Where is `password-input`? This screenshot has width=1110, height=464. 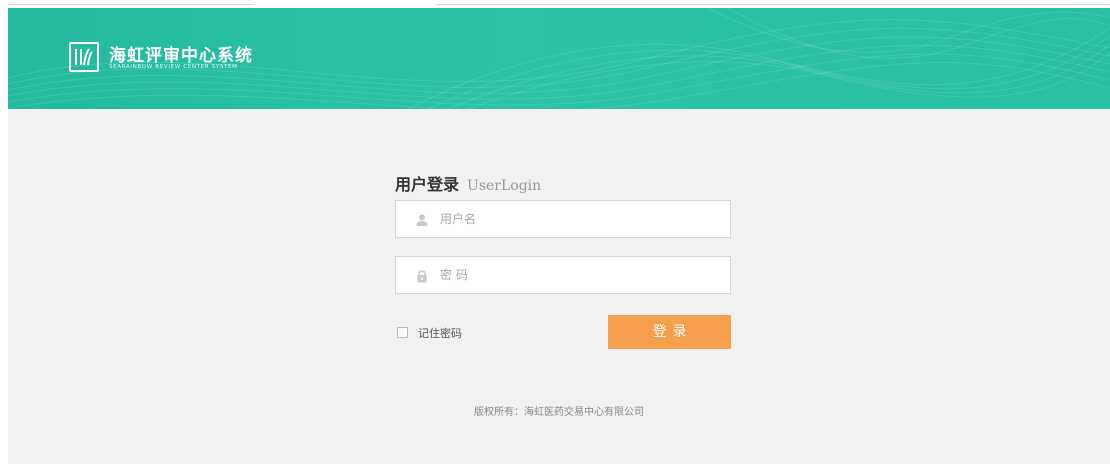 password-input is located at coordinates (580, 275).